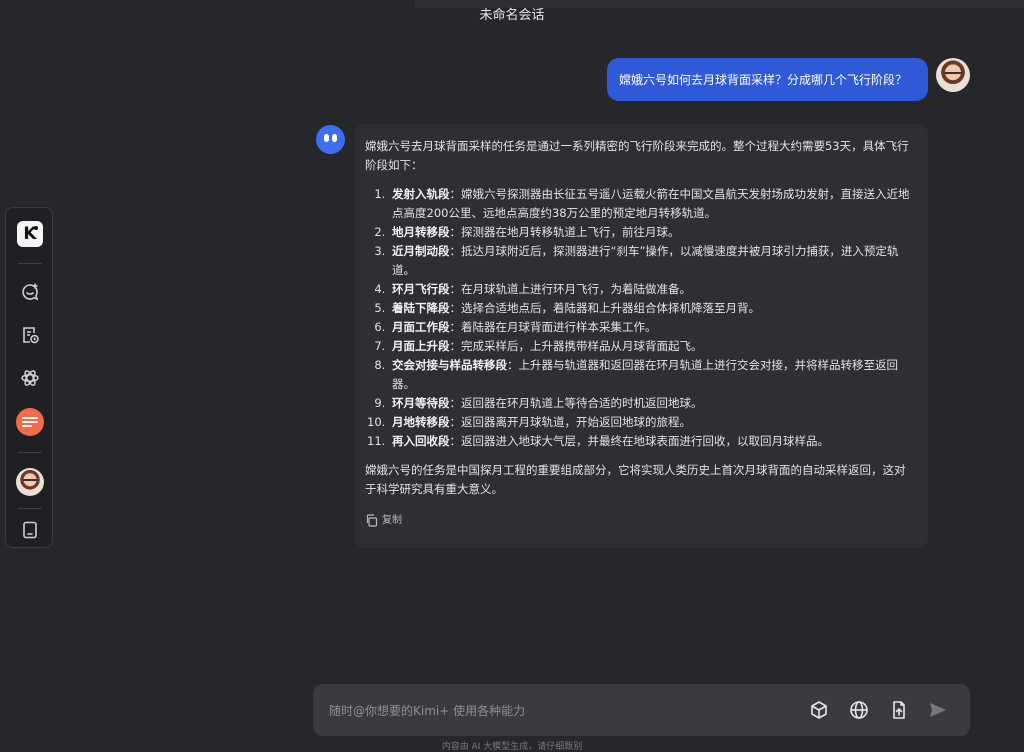 The height and width of the screenshot is (752, 1024). Describe the element at coordinates (652, 403) in the screenshot. I see `list-item: 环月等待段：返回器在环月轨道上等待合适的时机返回地球。` at that location.